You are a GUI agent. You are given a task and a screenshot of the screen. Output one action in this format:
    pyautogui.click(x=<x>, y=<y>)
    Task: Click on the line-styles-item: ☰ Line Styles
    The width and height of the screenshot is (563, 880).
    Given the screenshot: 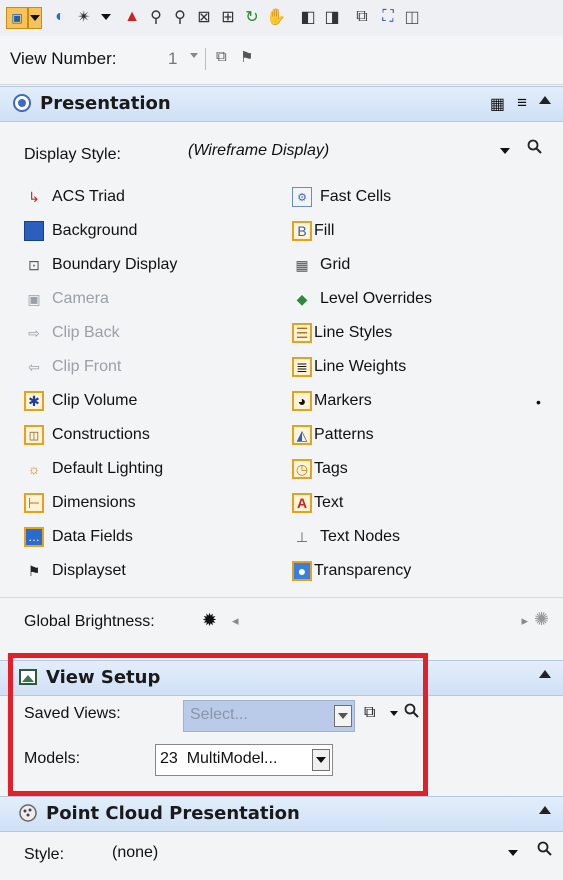 What is the action you would take?
    pyautogui.click(x=342, y=333)
    